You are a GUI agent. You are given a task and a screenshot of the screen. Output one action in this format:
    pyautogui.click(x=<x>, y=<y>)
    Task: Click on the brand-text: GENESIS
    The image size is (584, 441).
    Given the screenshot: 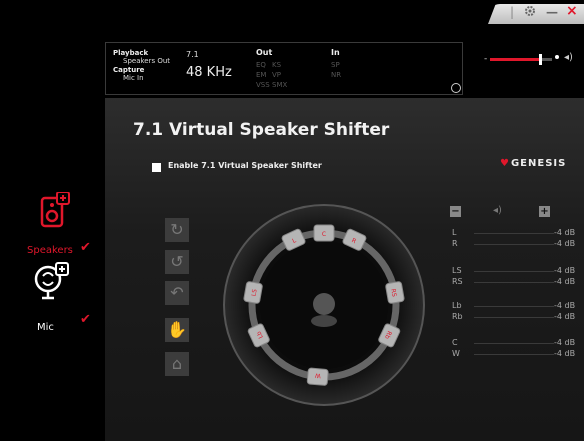 What is the action you would take?
    pyautogui.click(x=538, y=163)
    